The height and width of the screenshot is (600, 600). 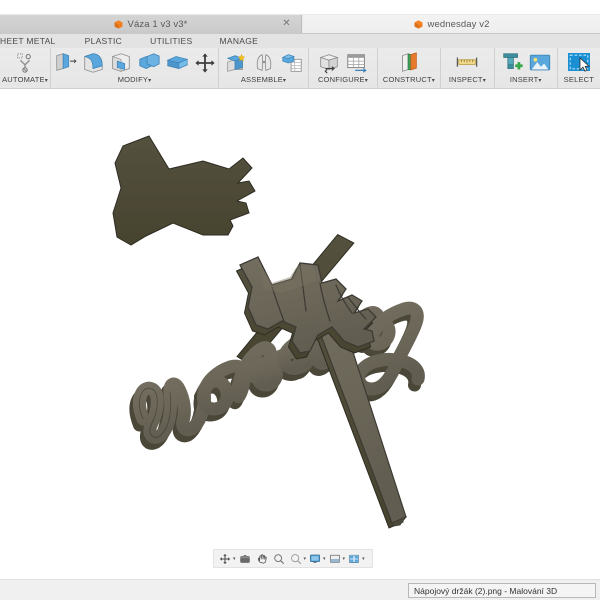 What do you see at coordinates (65, 63) in the screenshot?
I see `press-pull-icon` at bounding box center [65, 63].